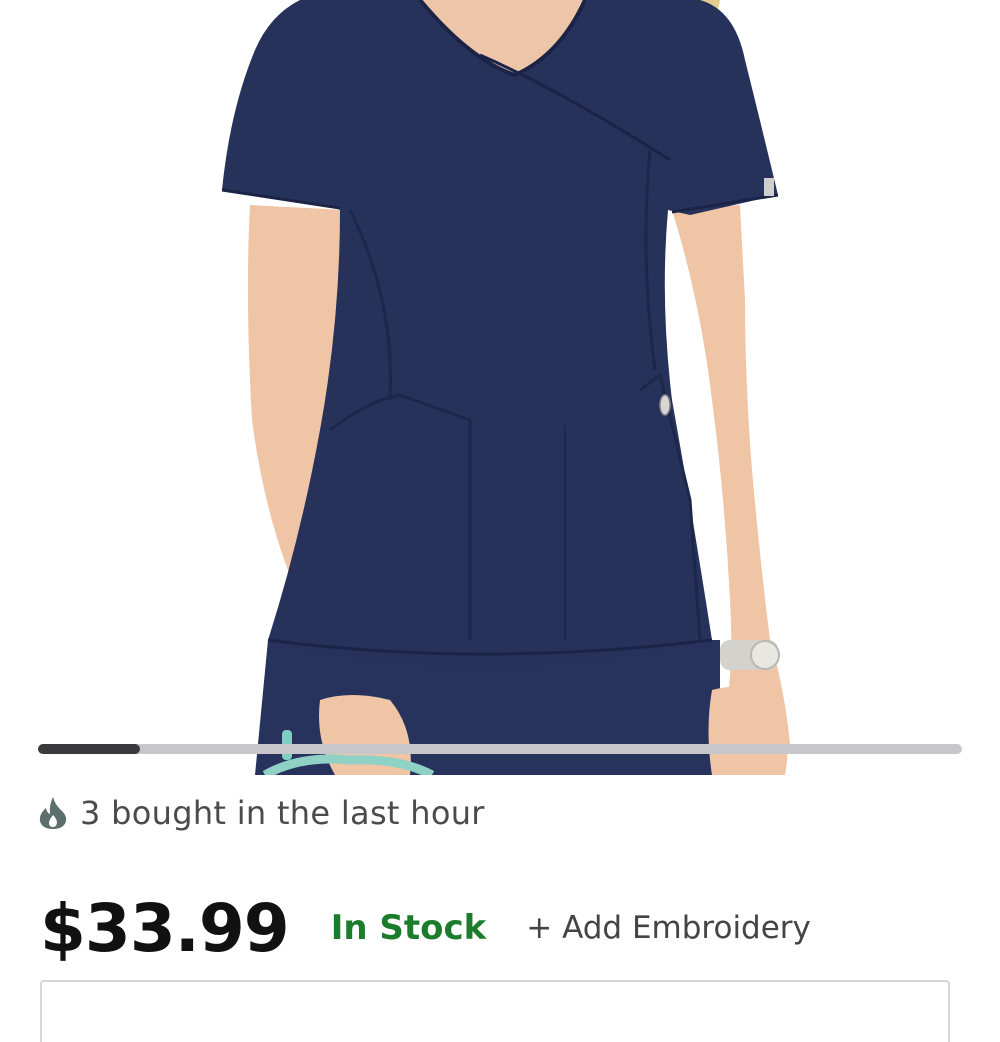 The height and width of the screenshot is (1042, 1000). I want to click on add-embroidery-link: + Add Embroidery, so click(668, 928).